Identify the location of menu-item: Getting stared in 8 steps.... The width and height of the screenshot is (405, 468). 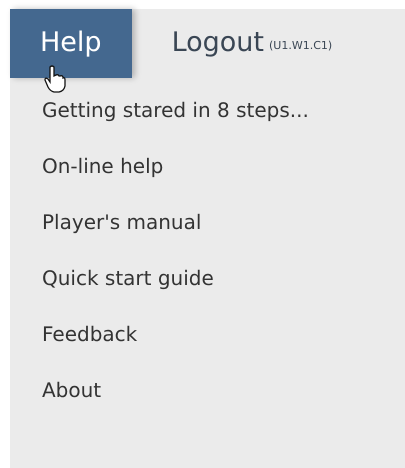
(223, 110).